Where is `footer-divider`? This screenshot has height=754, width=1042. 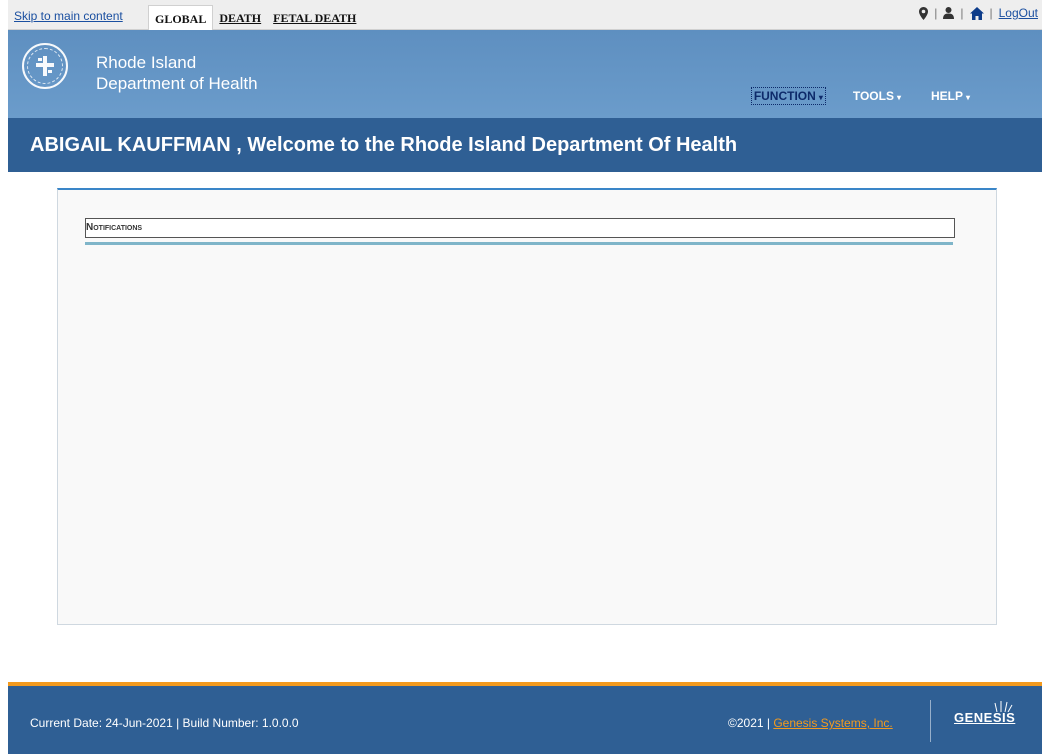 footer-divider is located at coordinates (930, 721).